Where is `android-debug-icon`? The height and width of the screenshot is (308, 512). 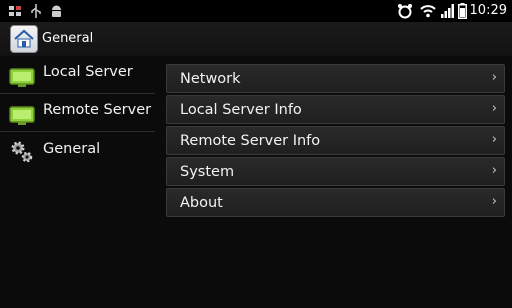 android-debug-icon is located at coordinates (56, 11).